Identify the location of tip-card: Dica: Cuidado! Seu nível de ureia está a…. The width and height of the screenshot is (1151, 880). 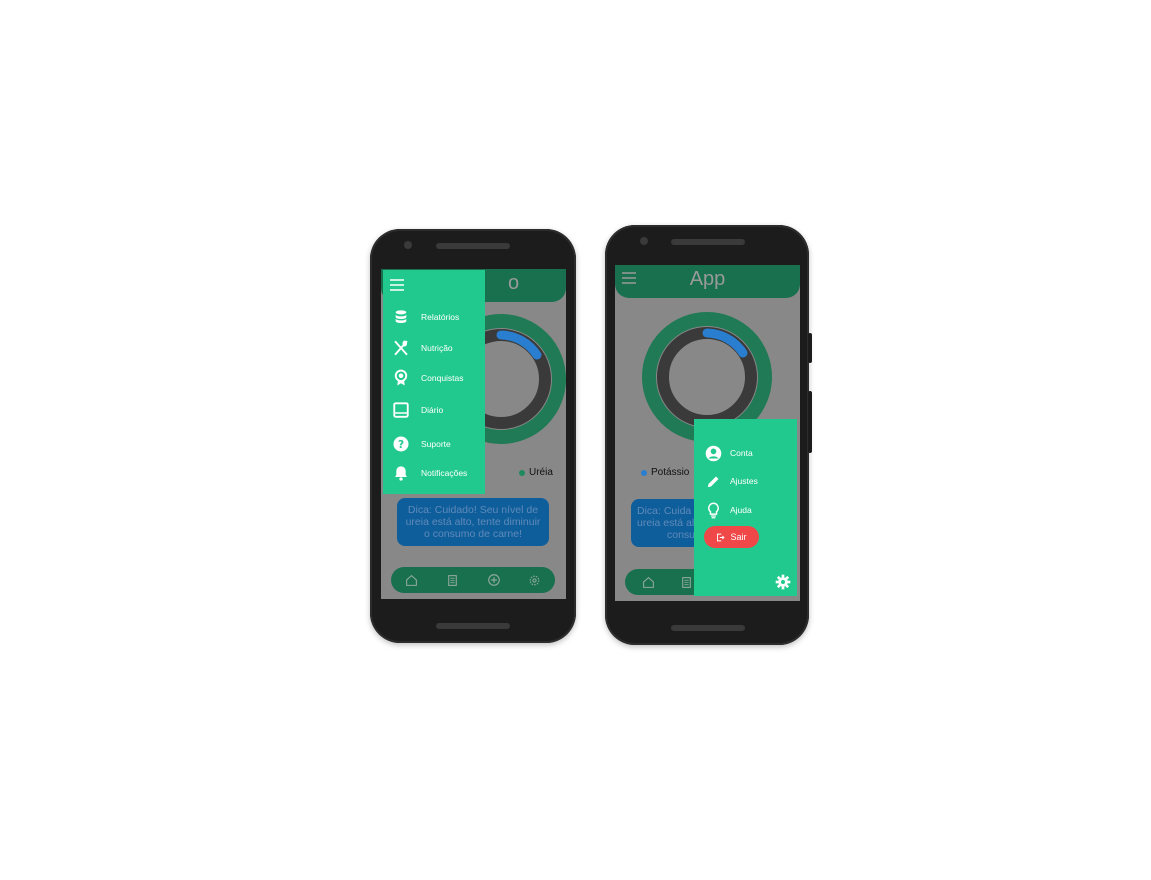
(473, 522).